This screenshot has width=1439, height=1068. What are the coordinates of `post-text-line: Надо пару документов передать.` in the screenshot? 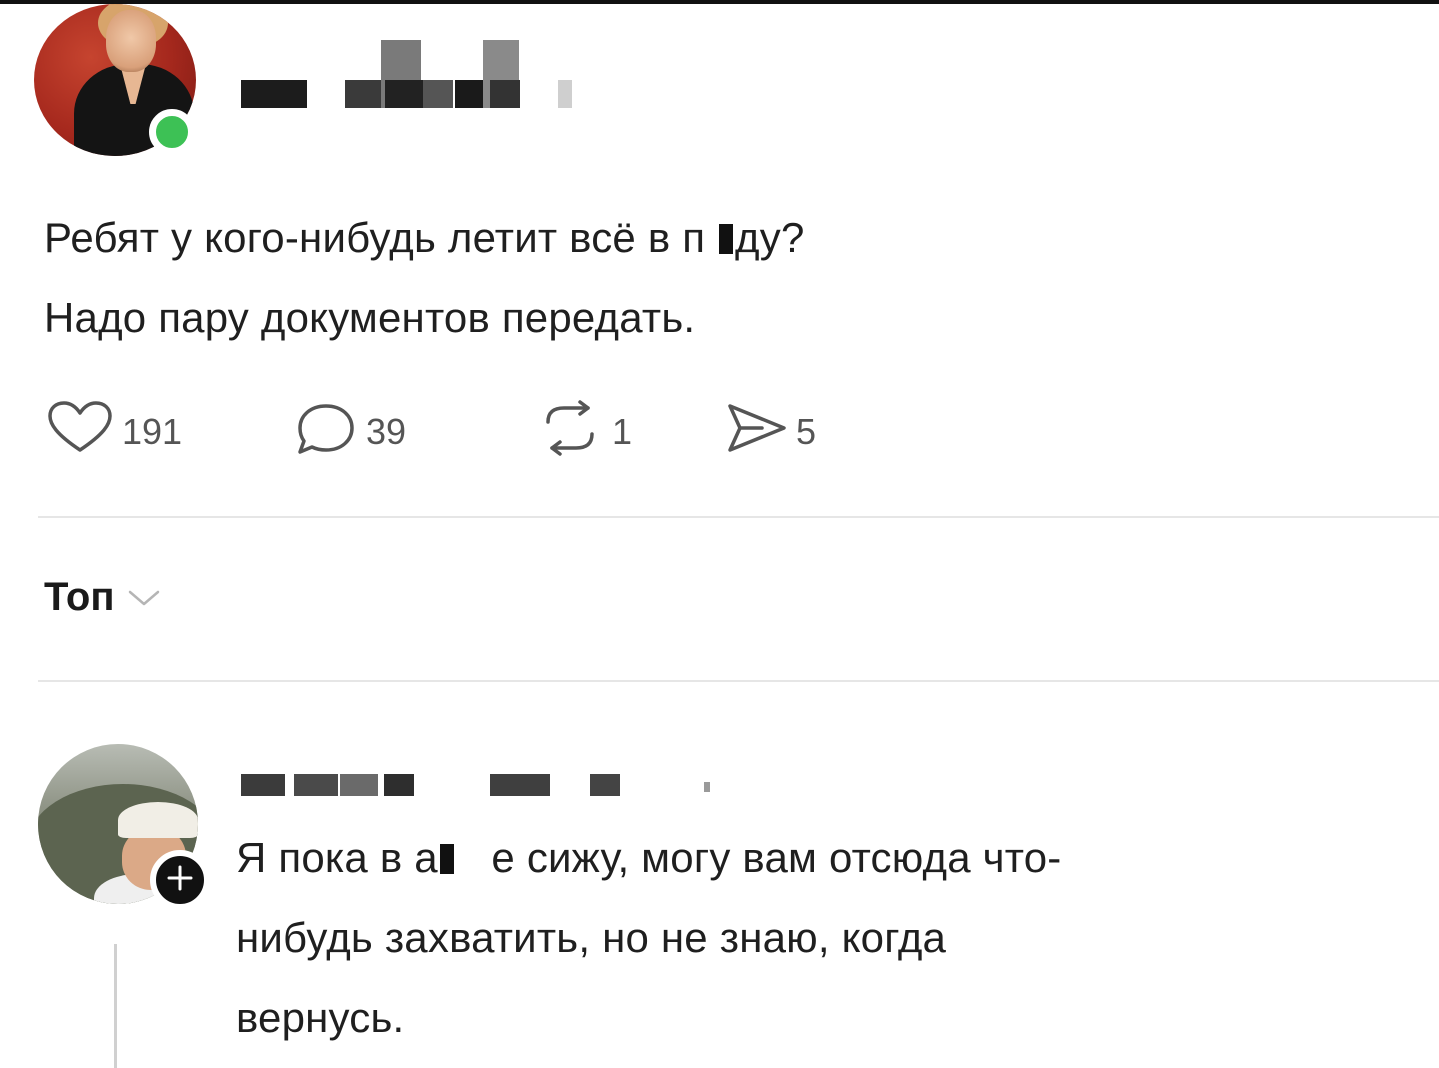 It's located at (370, 317).